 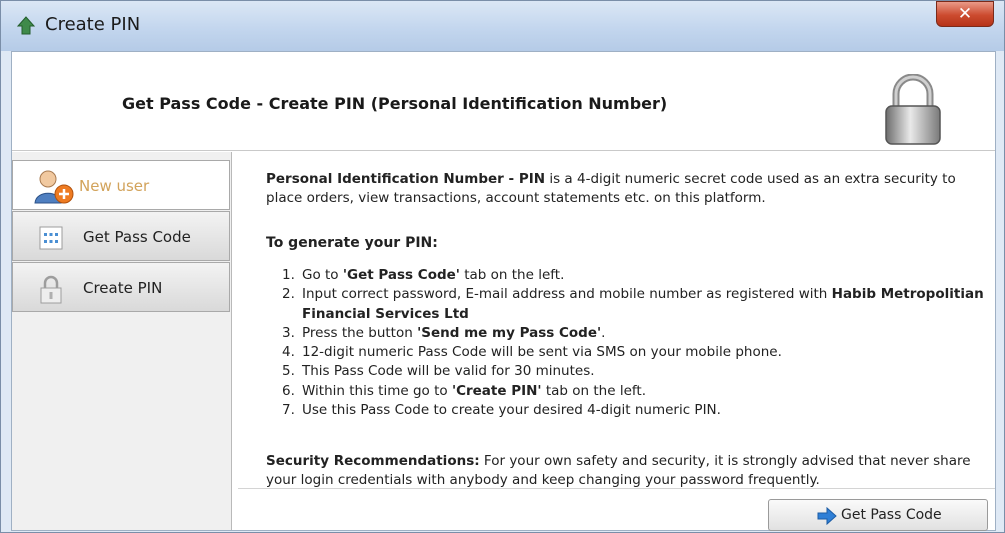 What do you see at coordinates (93, 24) in the screenshot?
I see `window-title: Create PIN` at bounding box center [93, 24].